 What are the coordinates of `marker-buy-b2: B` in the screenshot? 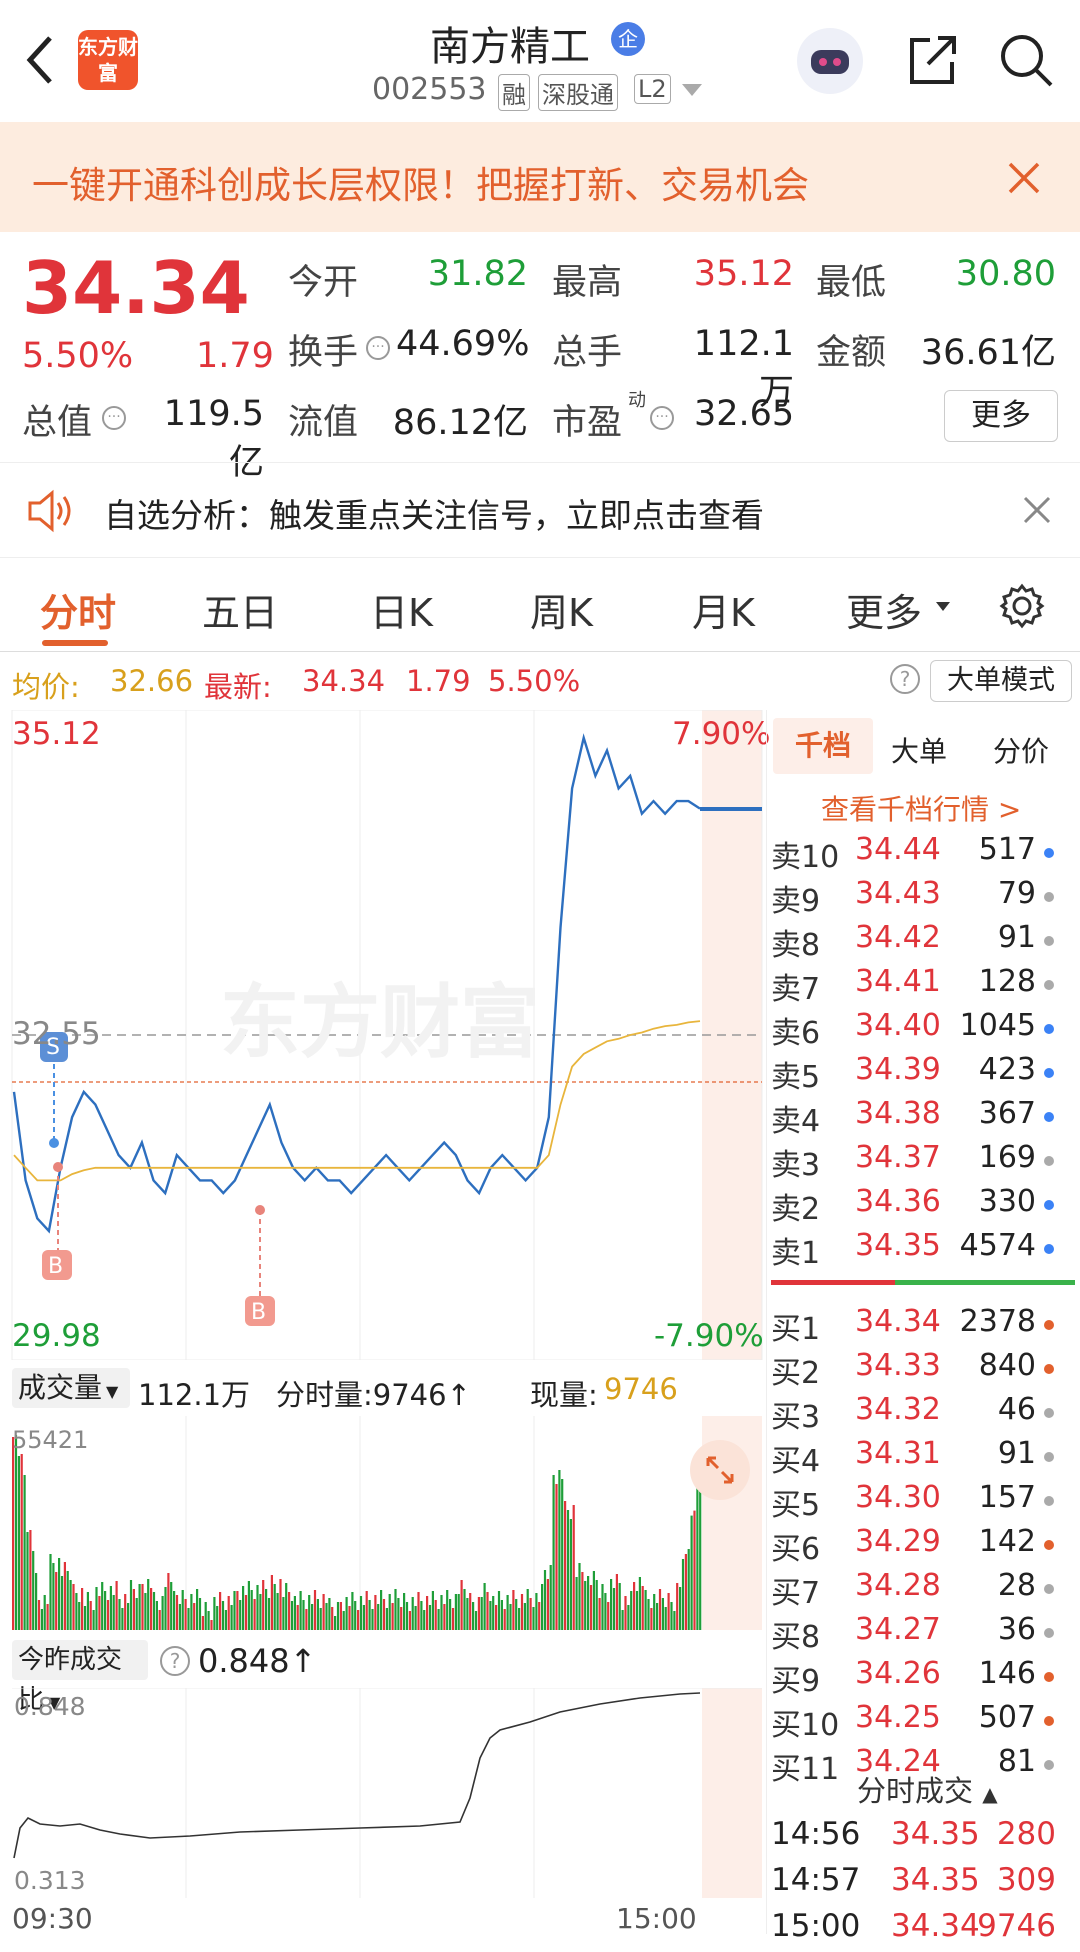 It's located at (258, 1312).